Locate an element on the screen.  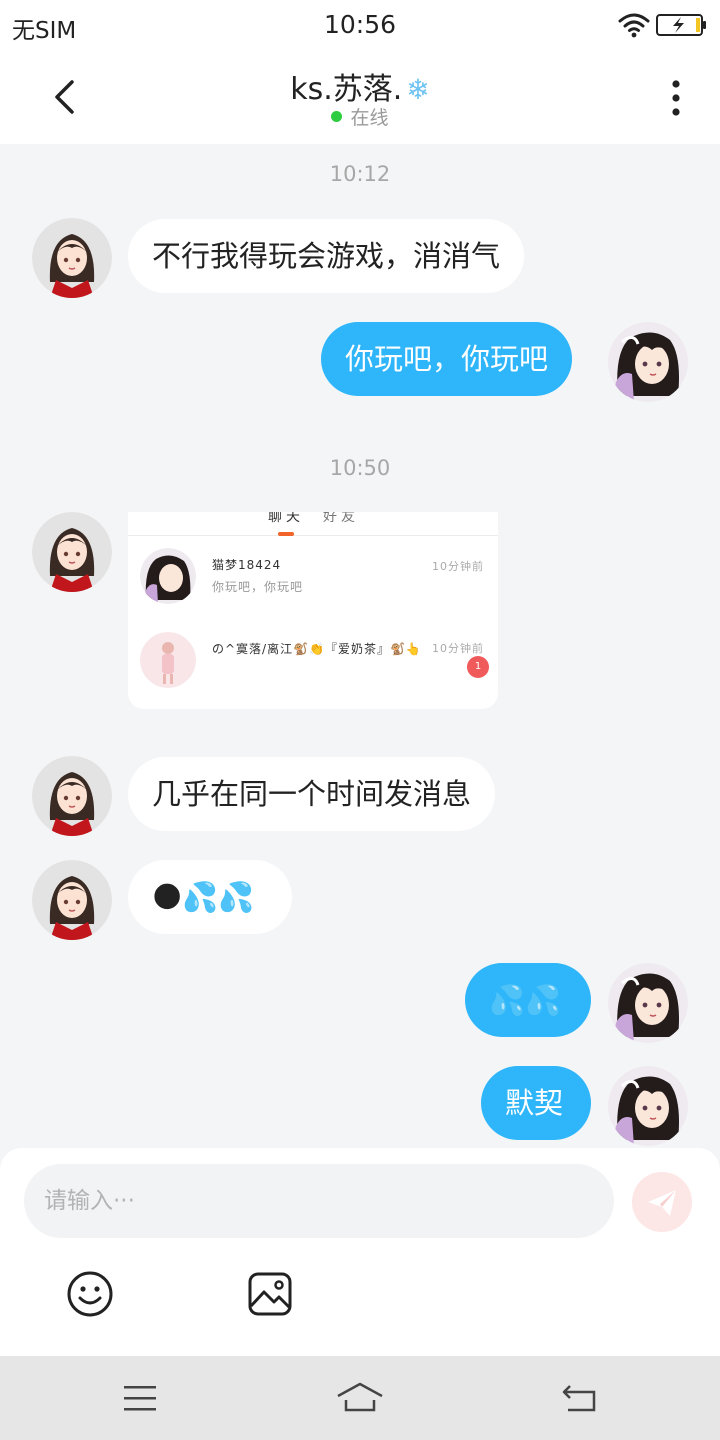
status-bar: 无SIM 10:56 is located at coordinates (360, 25).